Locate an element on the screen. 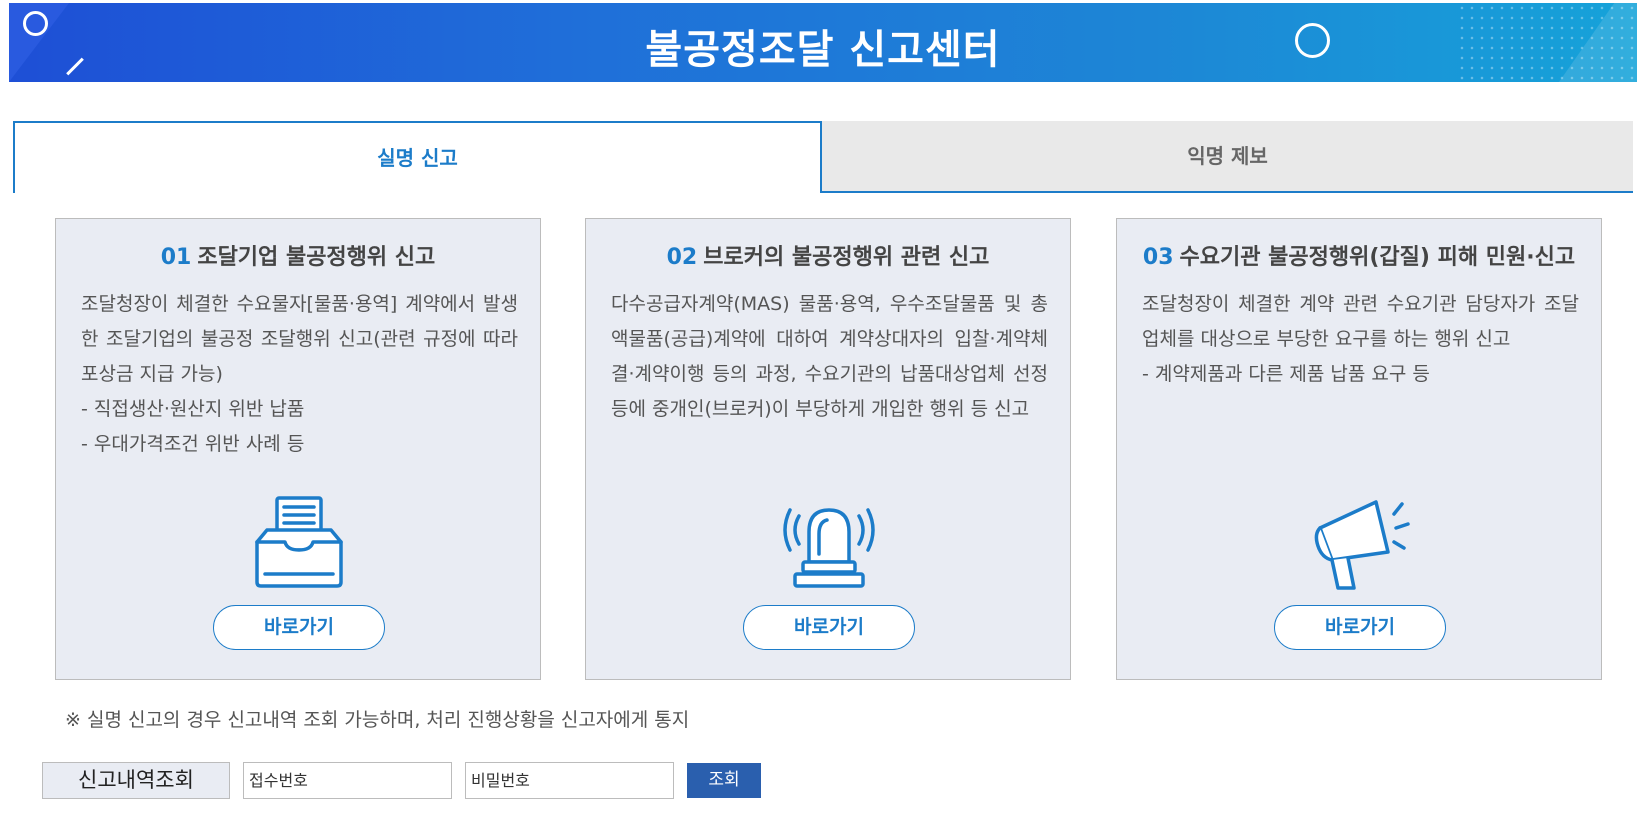  card-title-text: 브로커의 불공정행위 관련 신고 is located at coordinates (846, 257).